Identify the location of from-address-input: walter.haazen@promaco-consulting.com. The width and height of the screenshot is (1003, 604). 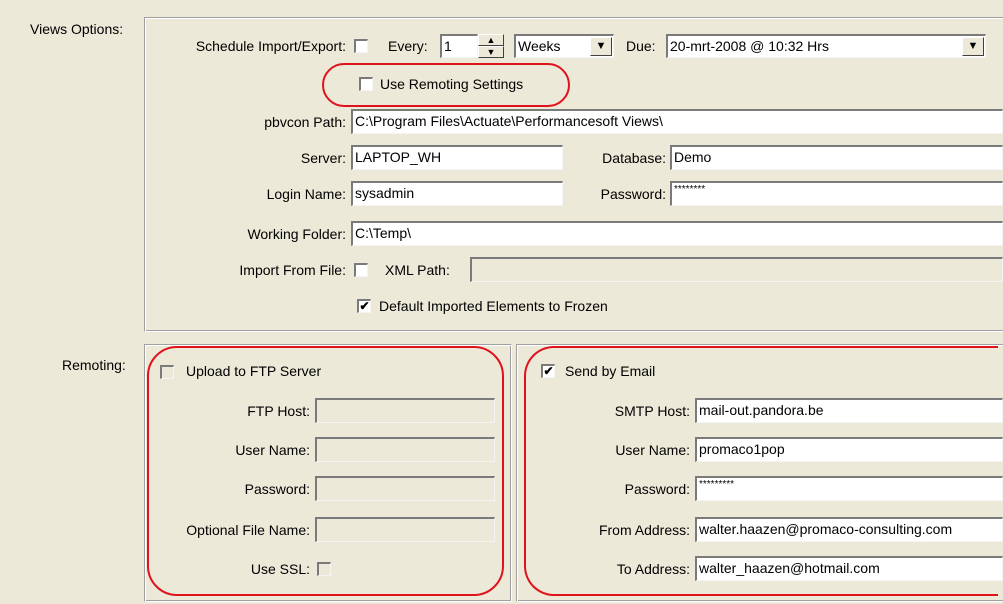
(849, 529).